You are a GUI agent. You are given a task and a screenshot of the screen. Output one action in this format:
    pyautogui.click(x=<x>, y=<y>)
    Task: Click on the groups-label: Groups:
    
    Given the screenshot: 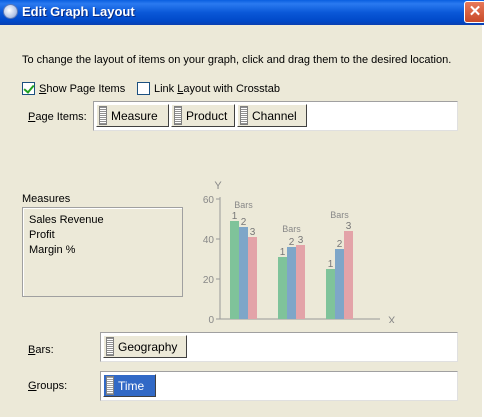 What is the action you would take?
    pyautogui.click(x=48, y=386)
    